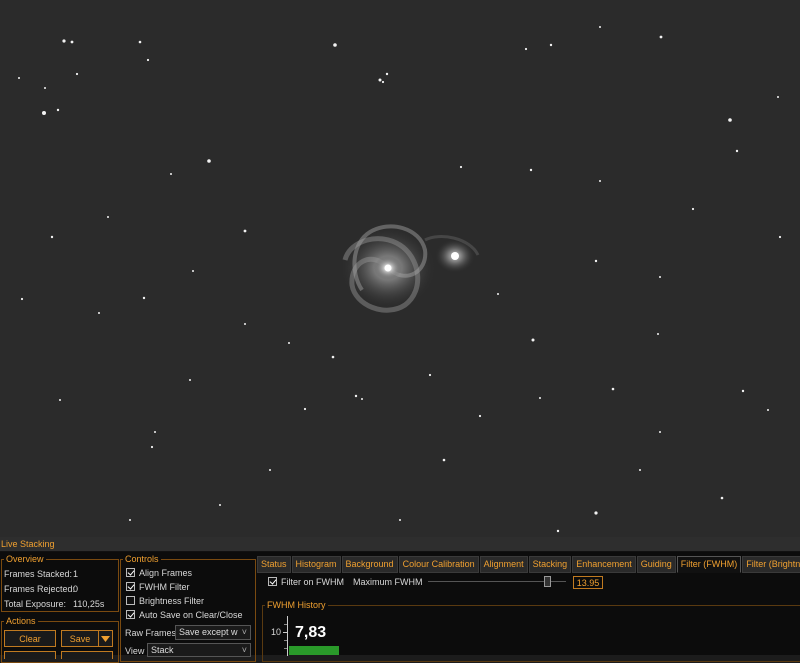 The image size is (800, 663). Describe the element at coordinates (30, 638) in the screenshot. I see `clear-button: Clear` at that location.